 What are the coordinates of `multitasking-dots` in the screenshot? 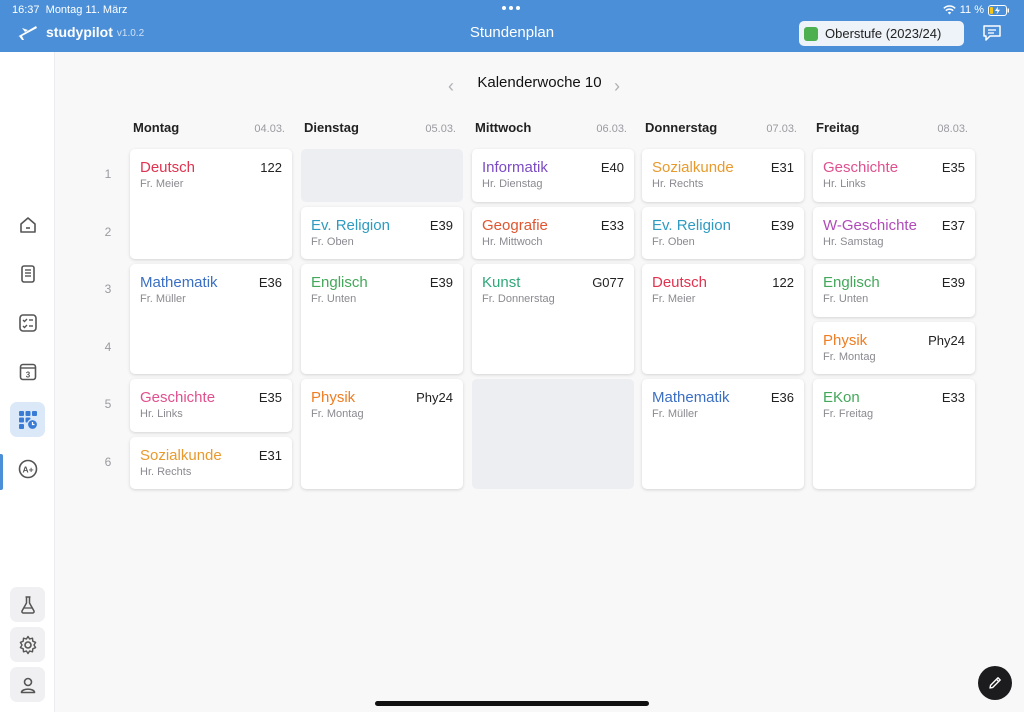 It's located at (511, 8).